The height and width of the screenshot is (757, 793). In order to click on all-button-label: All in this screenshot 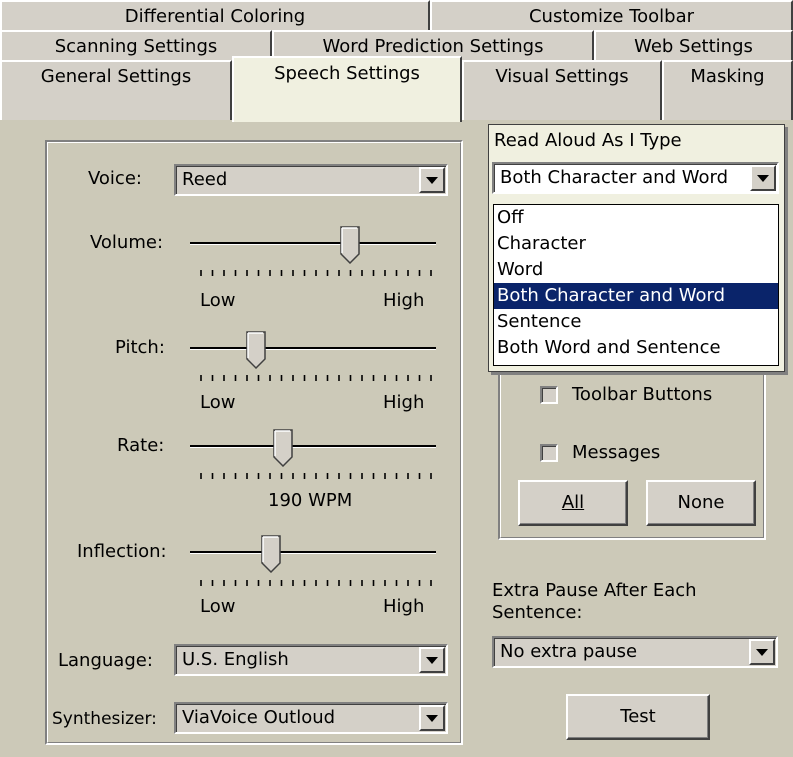, I will do `click(573, 502)`.